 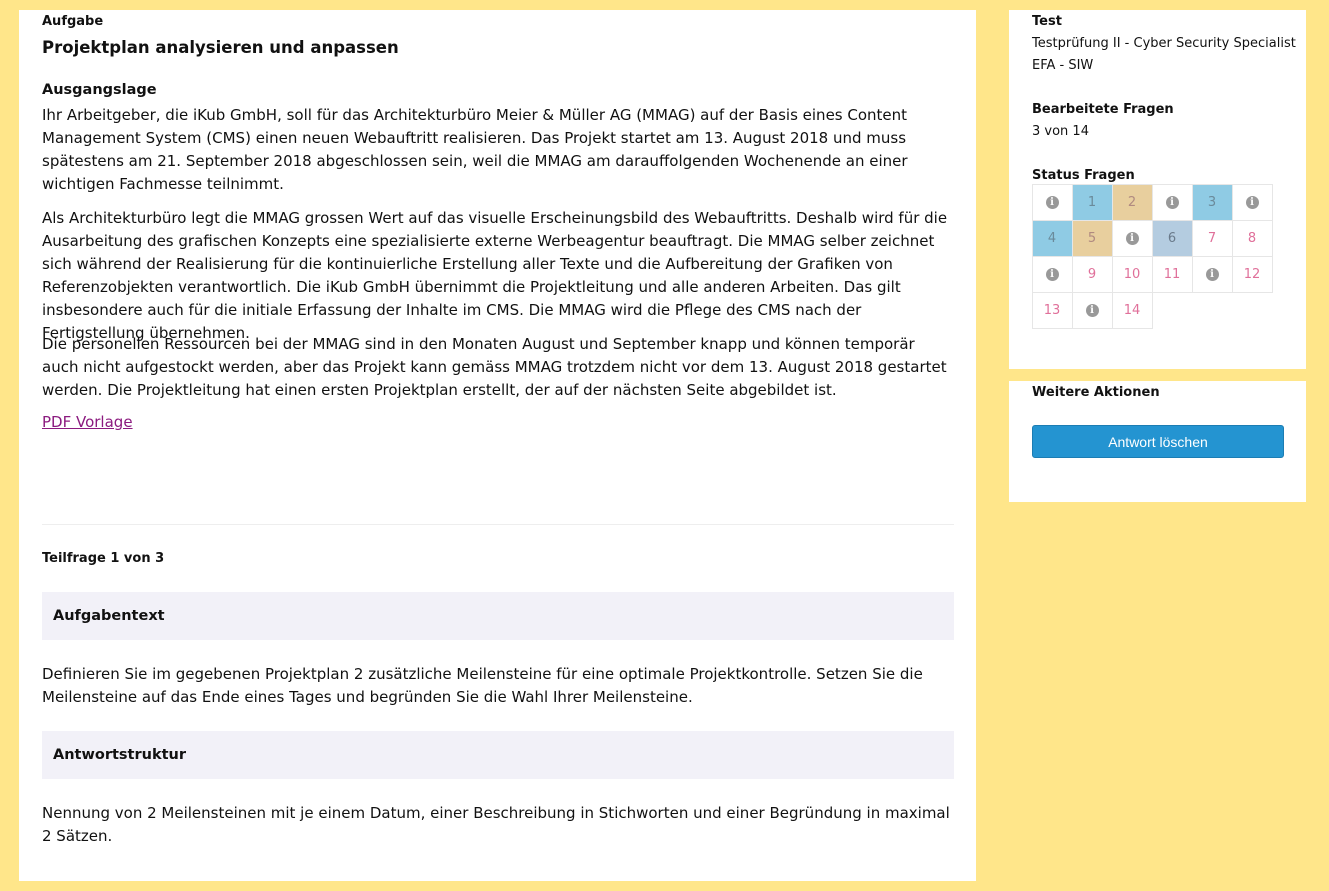 What do you see at coordinates (498, 755) in the screenshot?
I see `antwortstruktur-heading: Antwortstruktur` at bounding box center [498, 755].